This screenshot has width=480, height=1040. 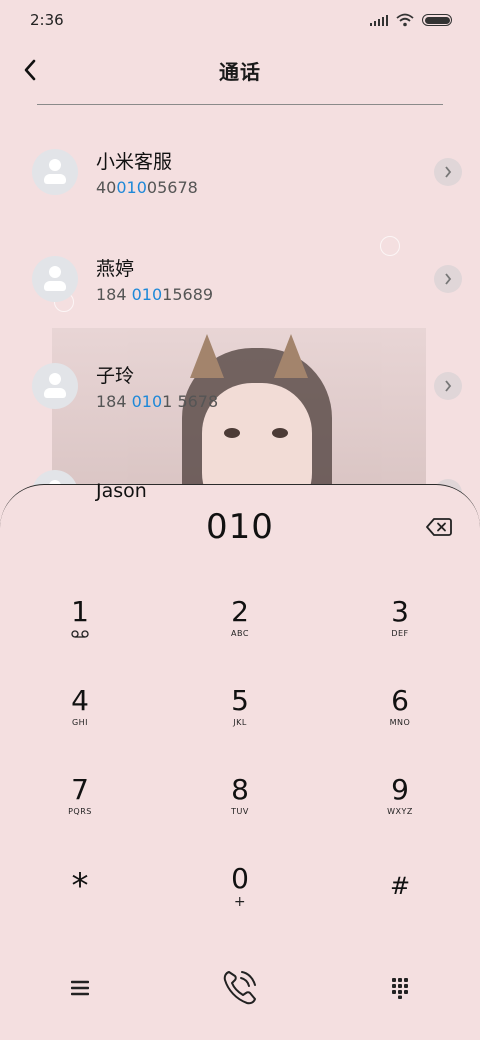 What do you see at coordinates (80, 641) in the screenshot?
I see `key-1: 1` at bounding box center [80, 641].